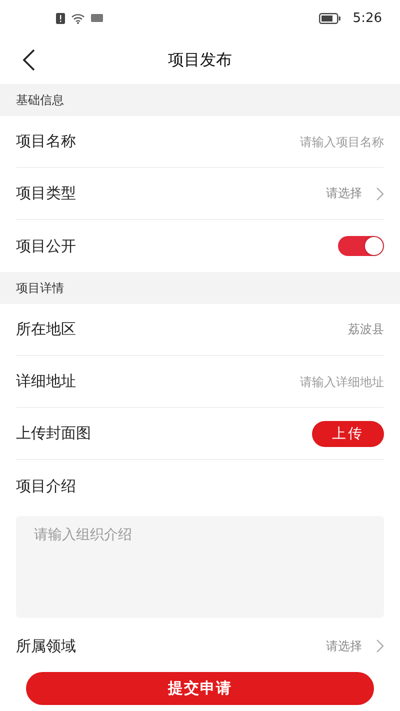 The height and width of the screenshot is (711, 400). What do you see at coordinates (46, 646) in the screenshot?
I see `field-label: 所属领域` at bounding box center [46, 646].